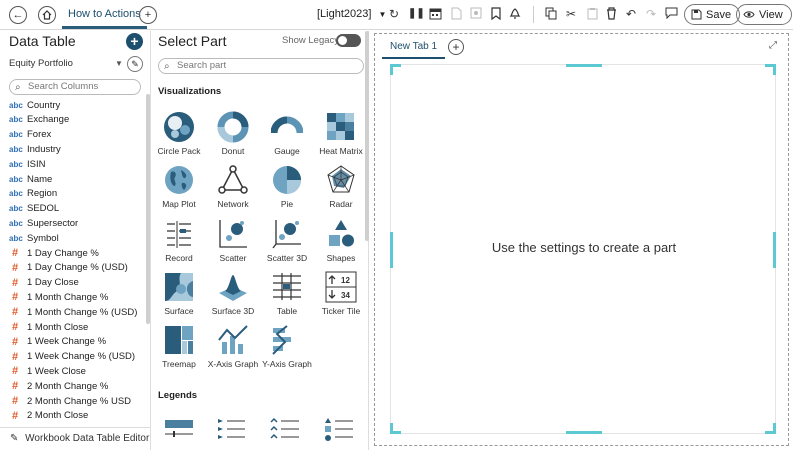 The image size is (793, 450). I want to click on expand-icon: ⤢, so click(773, 45).